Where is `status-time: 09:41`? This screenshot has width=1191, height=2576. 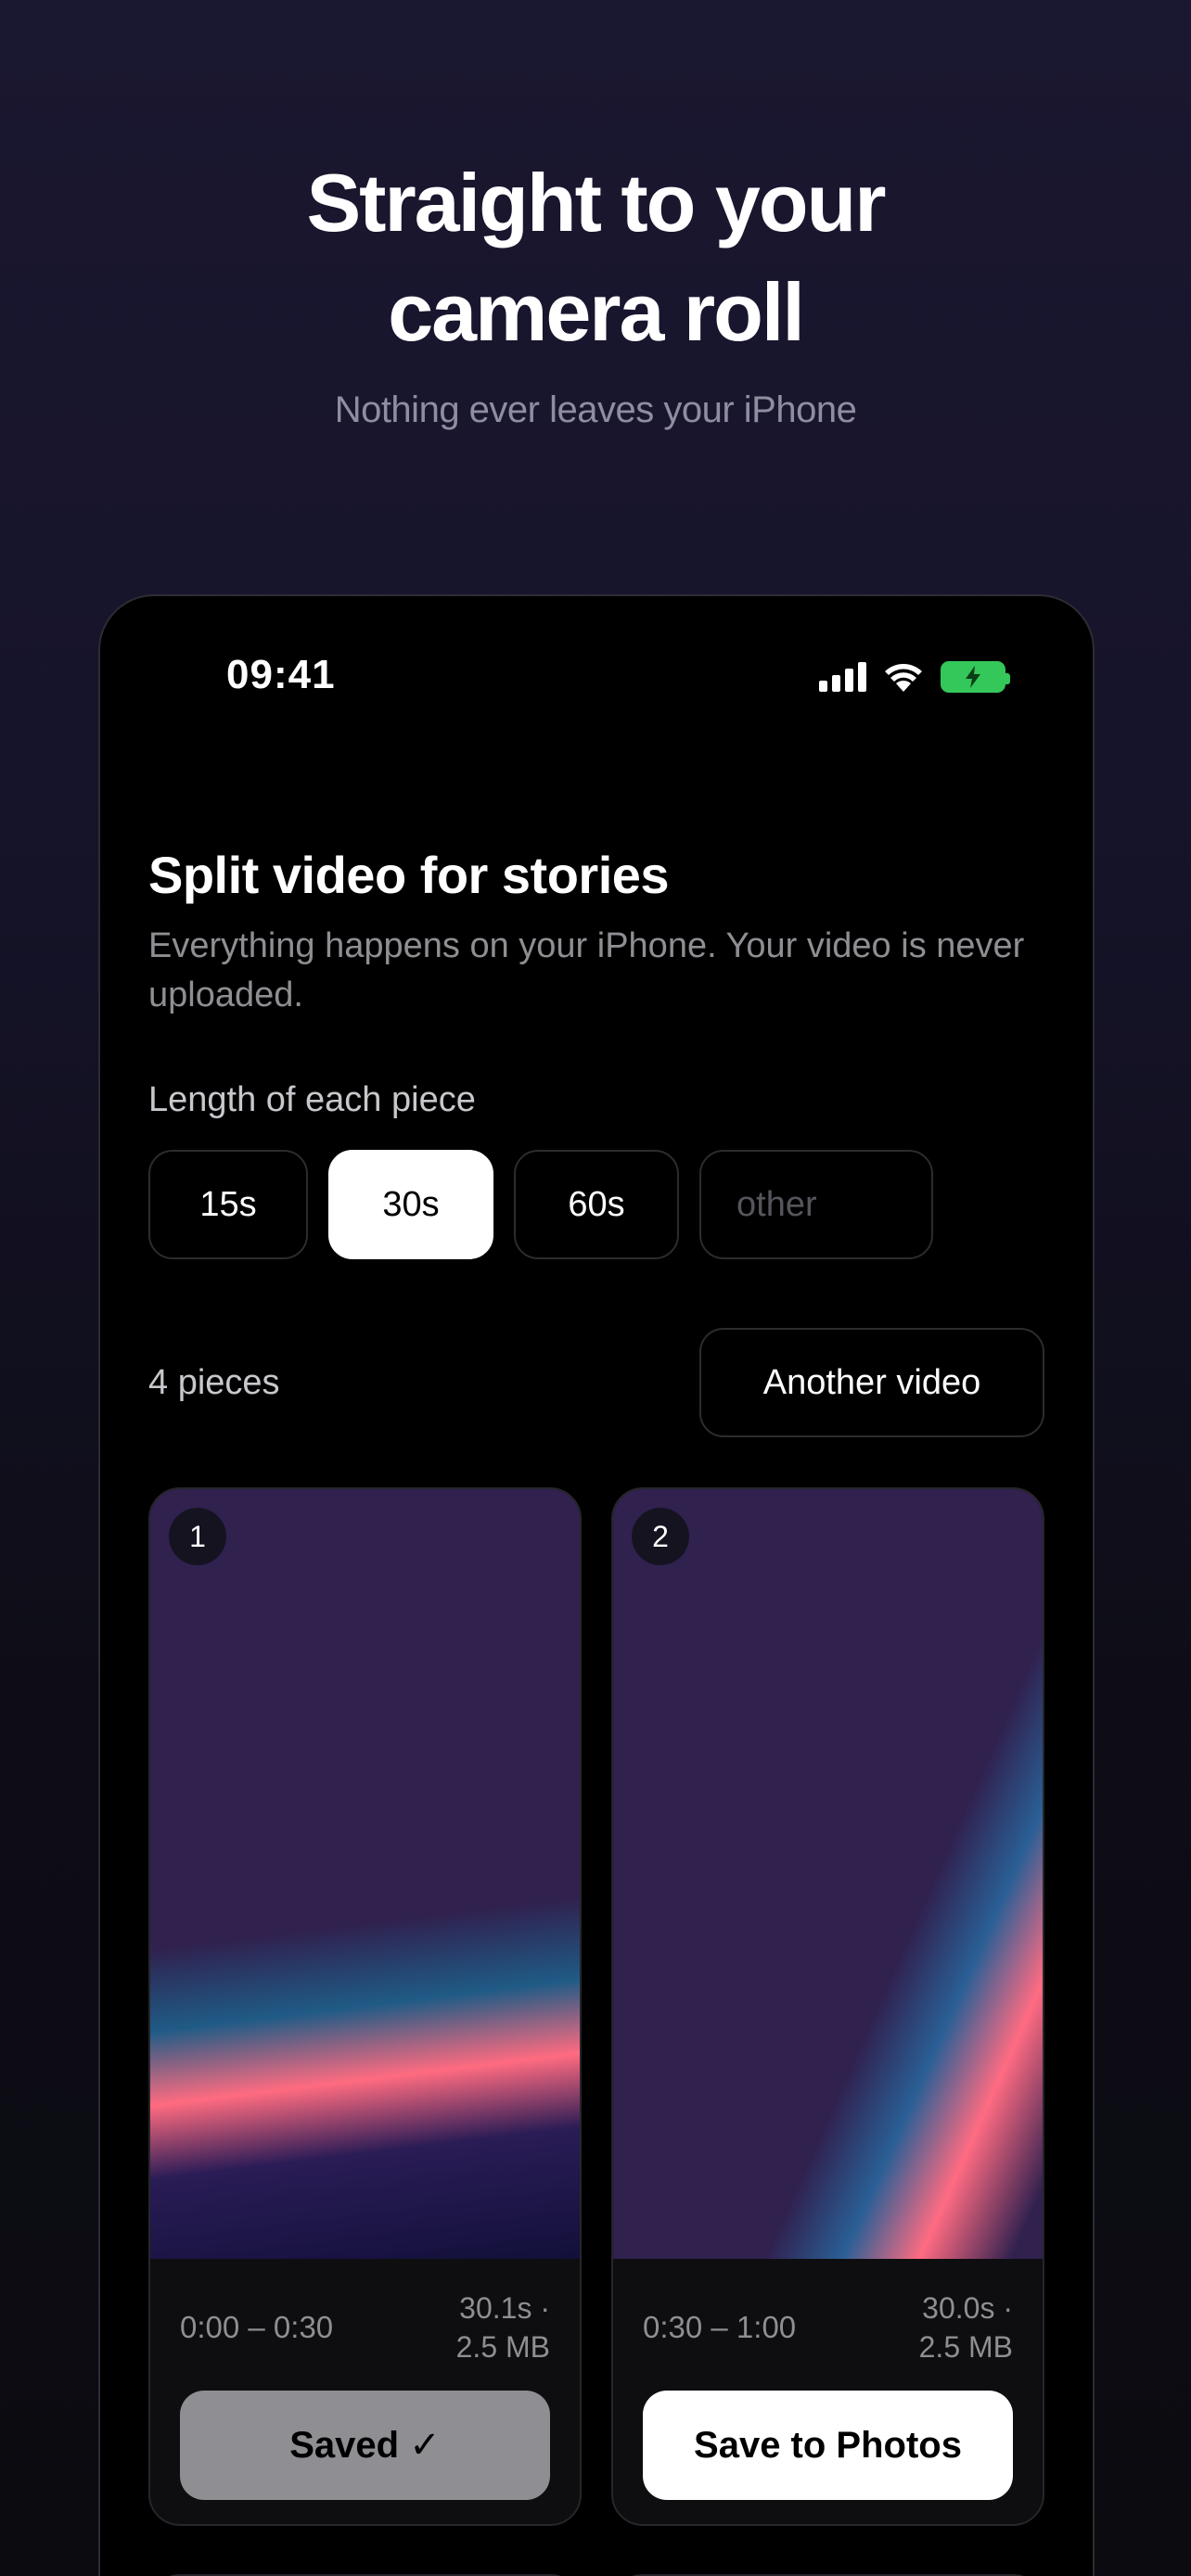 status-time: 09:41 is located at coordinates (281, 675).